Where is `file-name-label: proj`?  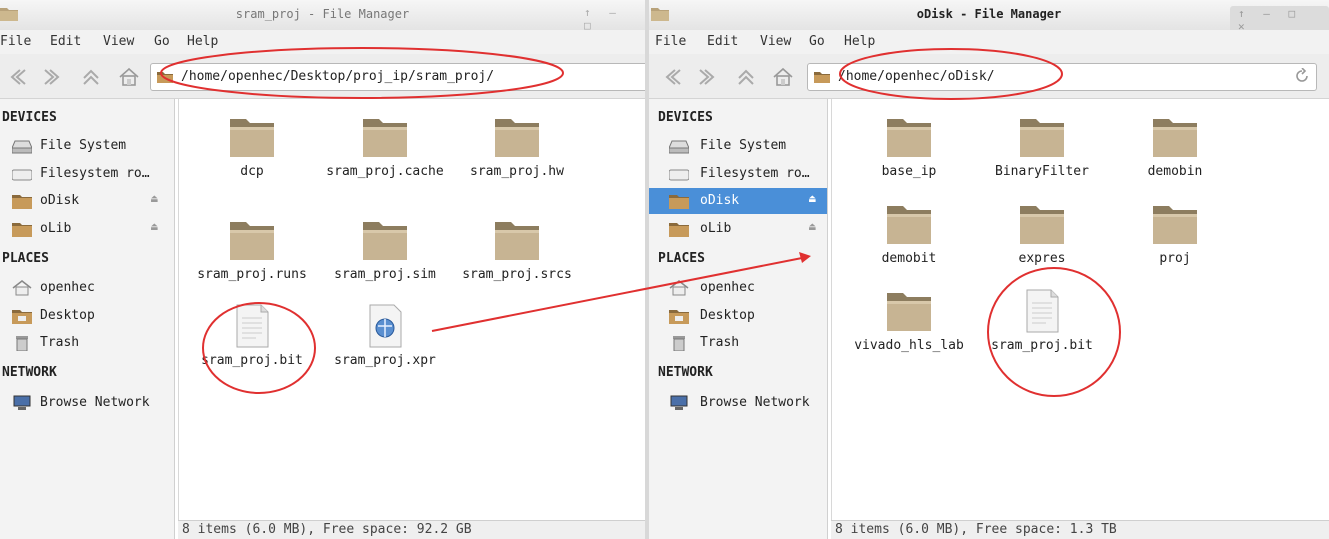
file-name-label: proj is located at coordinates (1175, 258).